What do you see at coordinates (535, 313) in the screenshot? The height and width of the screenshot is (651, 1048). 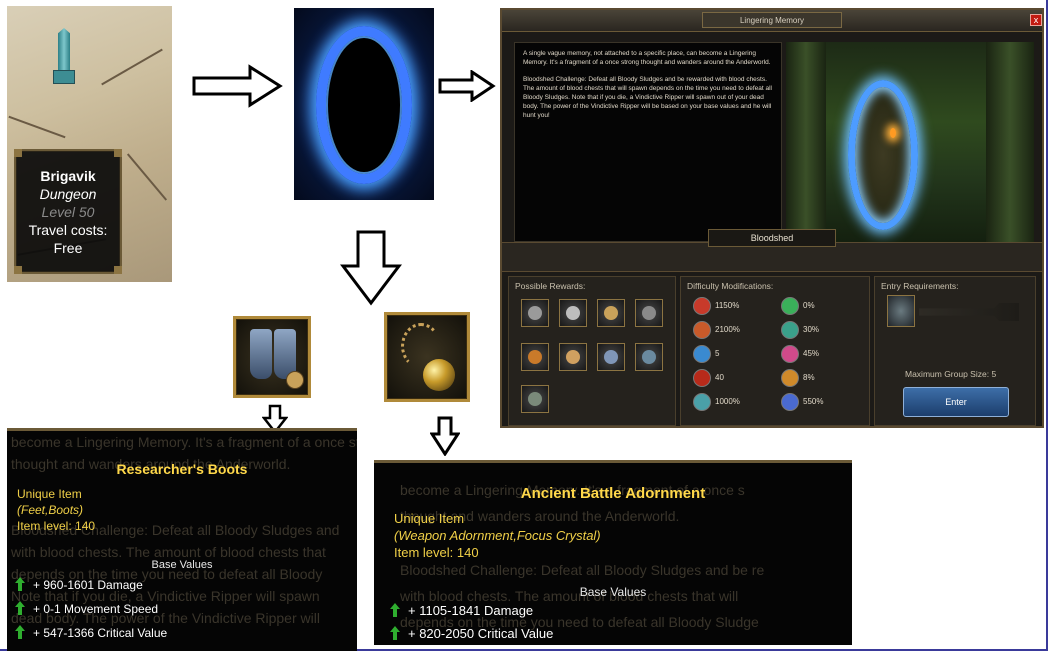 I see `reward-helmet-icon` at bounding box center [535, 313].